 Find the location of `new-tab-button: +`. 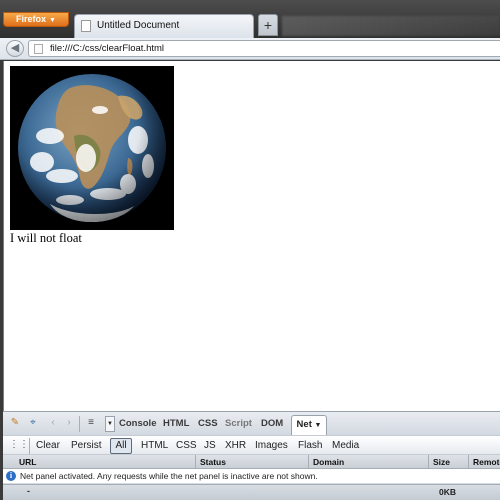

new-tab-button: + is located at coordinates (268, 25).